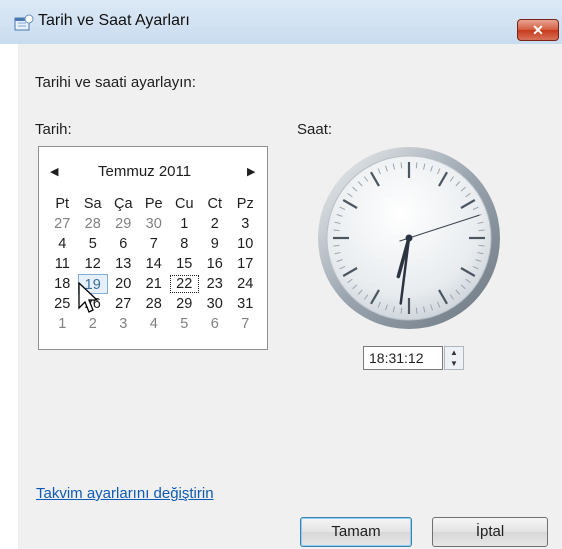 This screenshot has height=549, width=562. What do you see at coordinates (123, 284) in the screenshot?
I see `calendar-day: 20` at bounding box center [123, 284].